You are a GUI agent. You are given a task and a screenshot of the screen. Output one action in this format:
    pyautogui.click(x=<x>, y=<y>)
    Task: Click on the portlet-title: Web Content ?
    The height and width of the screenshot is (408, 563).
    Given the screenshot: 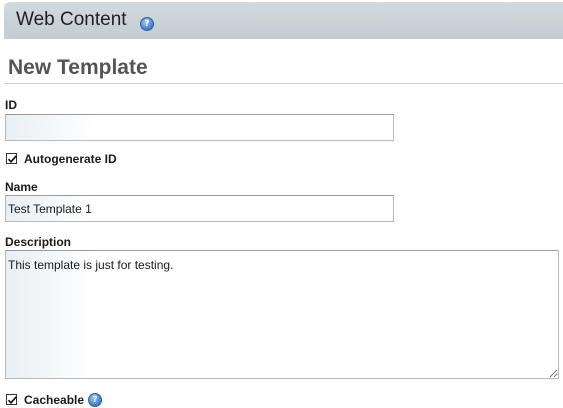 What is the action you would take?
    pyautogui.click(x=85, y=20)
    